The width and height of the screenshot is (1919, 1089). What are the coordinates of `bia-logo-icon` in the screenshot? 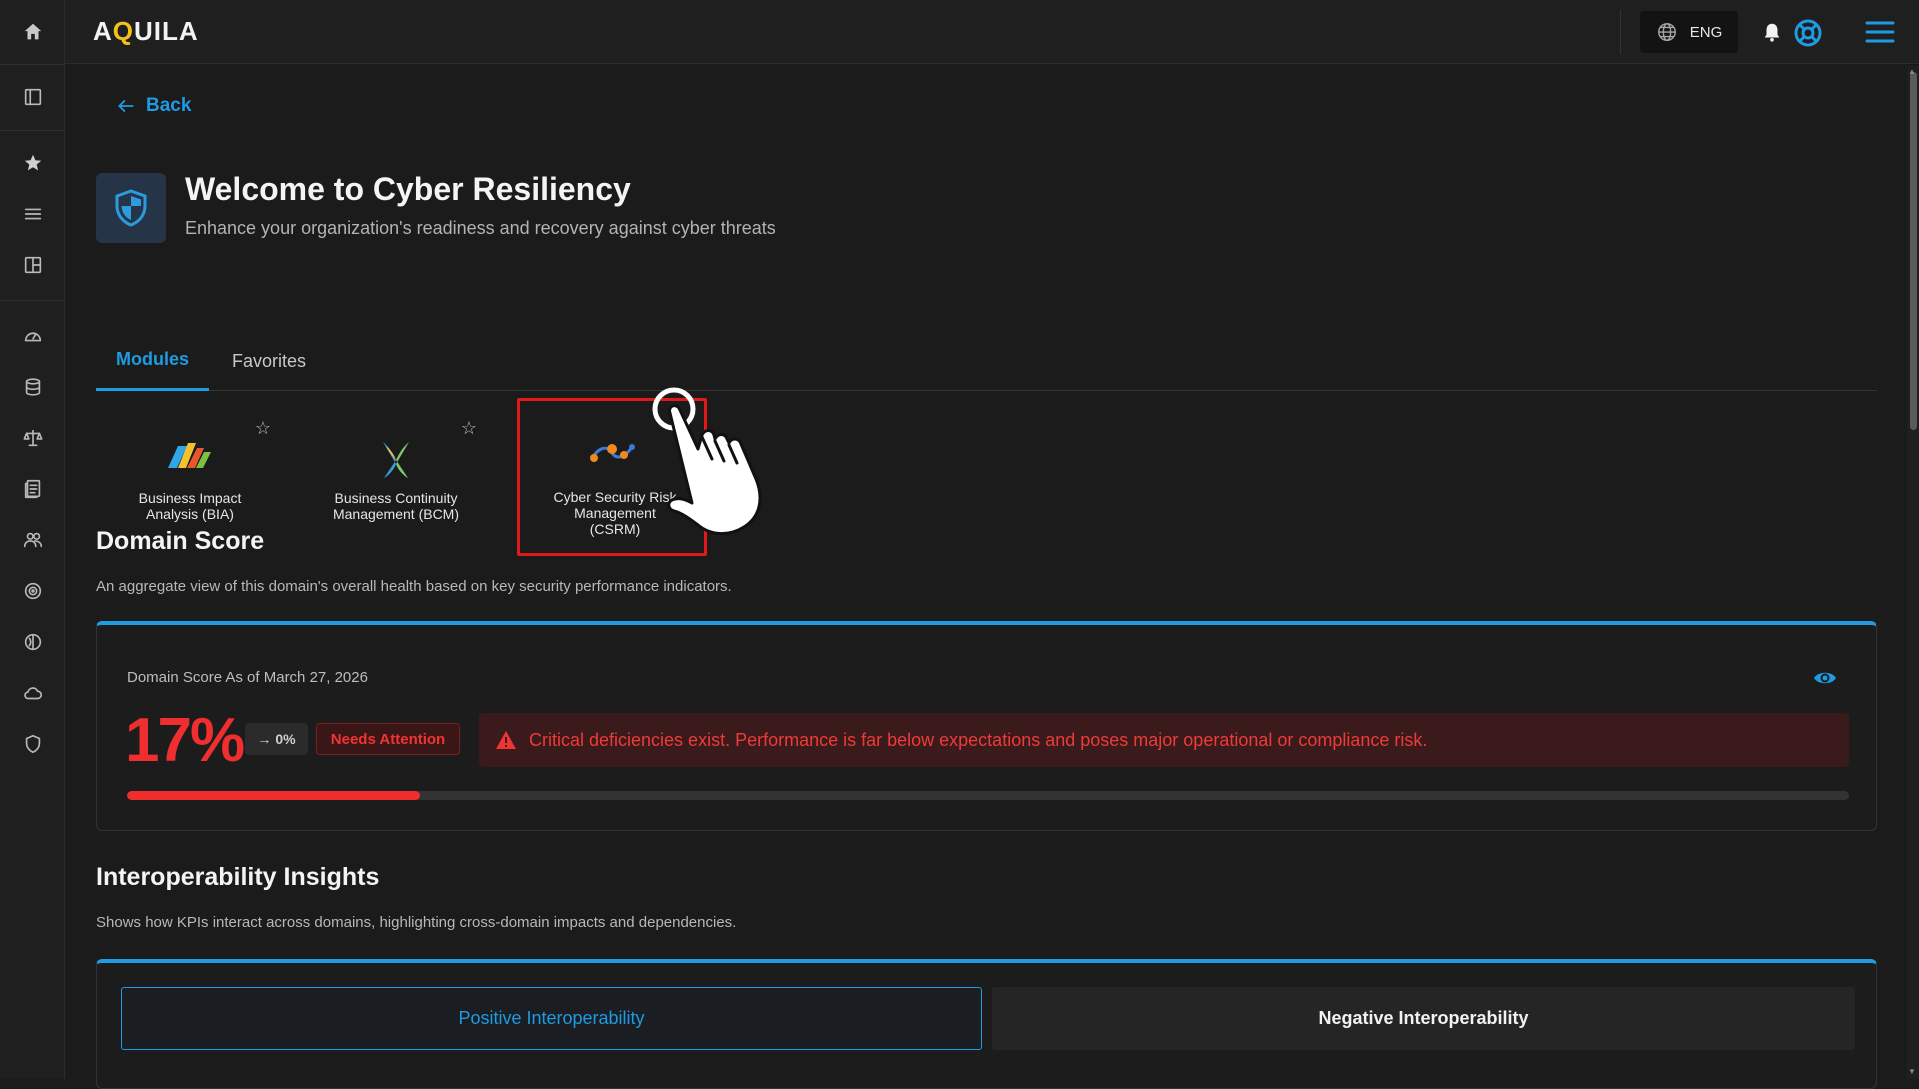 It's located at (189, 455).